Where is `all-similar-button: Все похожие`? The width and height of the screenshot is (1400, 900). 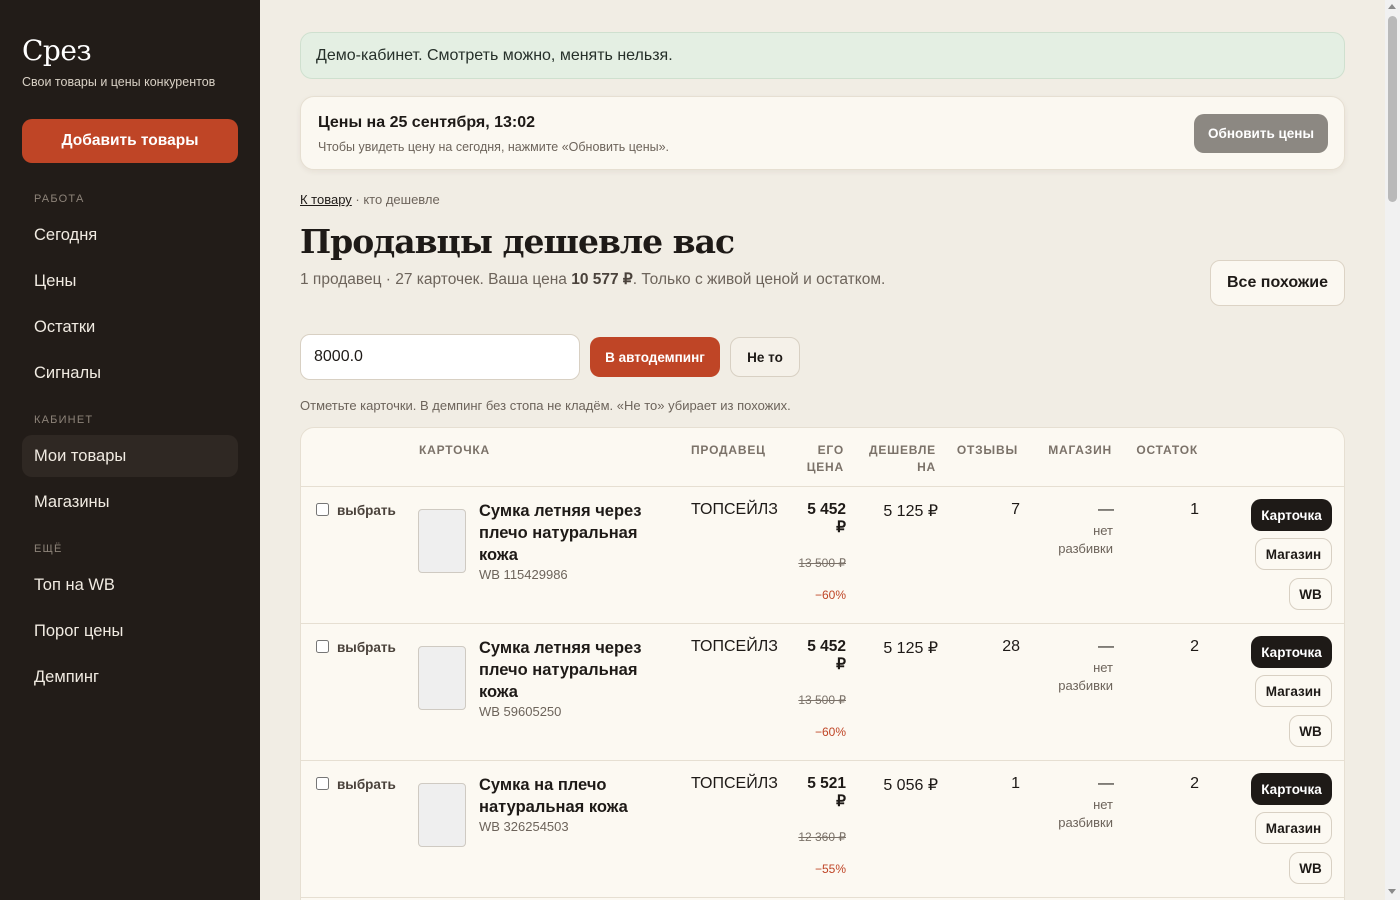 all-similar-button: Все похожие is located at coordinates (1277, 283).